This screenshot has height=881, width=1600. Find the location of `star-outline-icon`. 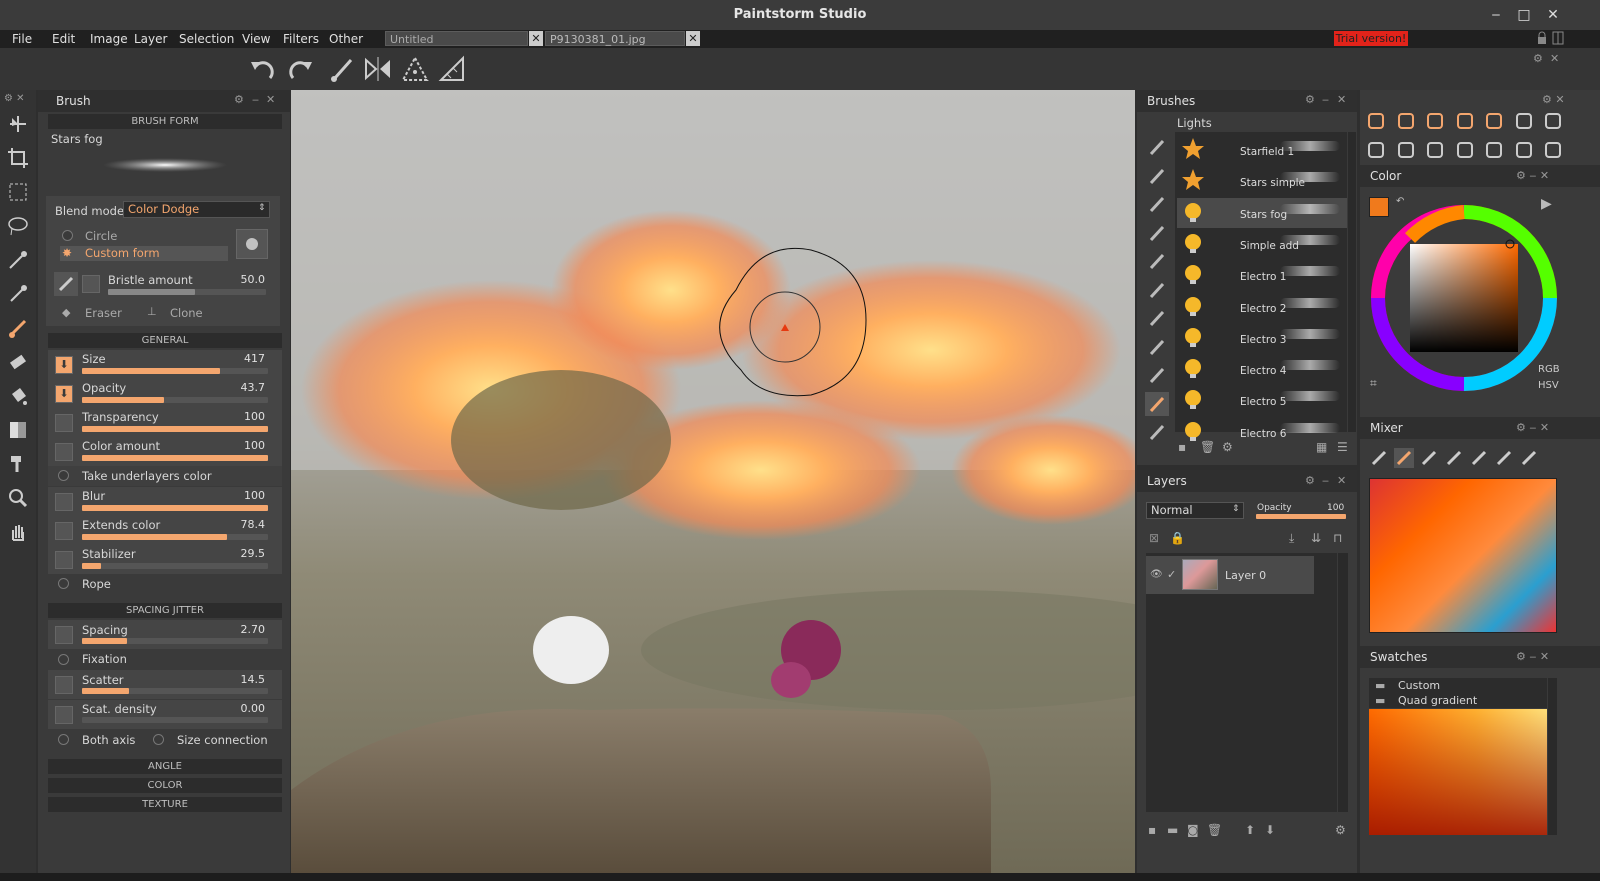

star-outline-icon is located at coordinates (1524, 150).